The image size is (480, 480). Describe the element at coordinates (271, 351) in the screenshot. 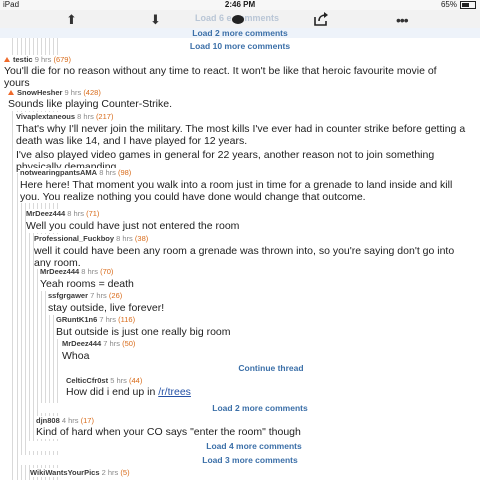

I see `comment: MrDeez444 7 hrs (50) Whoa` at that location.